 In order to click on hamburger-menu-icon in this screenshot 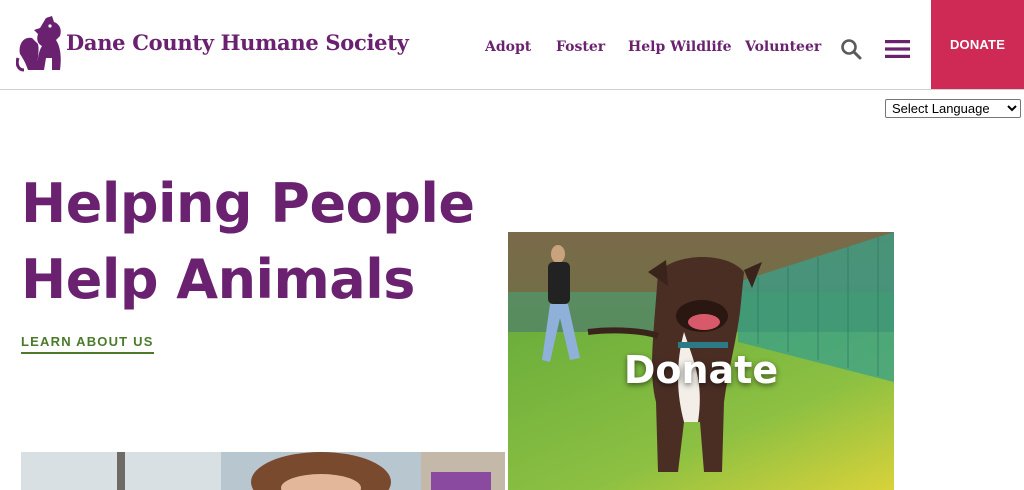, I will do `click(897, 49)`.